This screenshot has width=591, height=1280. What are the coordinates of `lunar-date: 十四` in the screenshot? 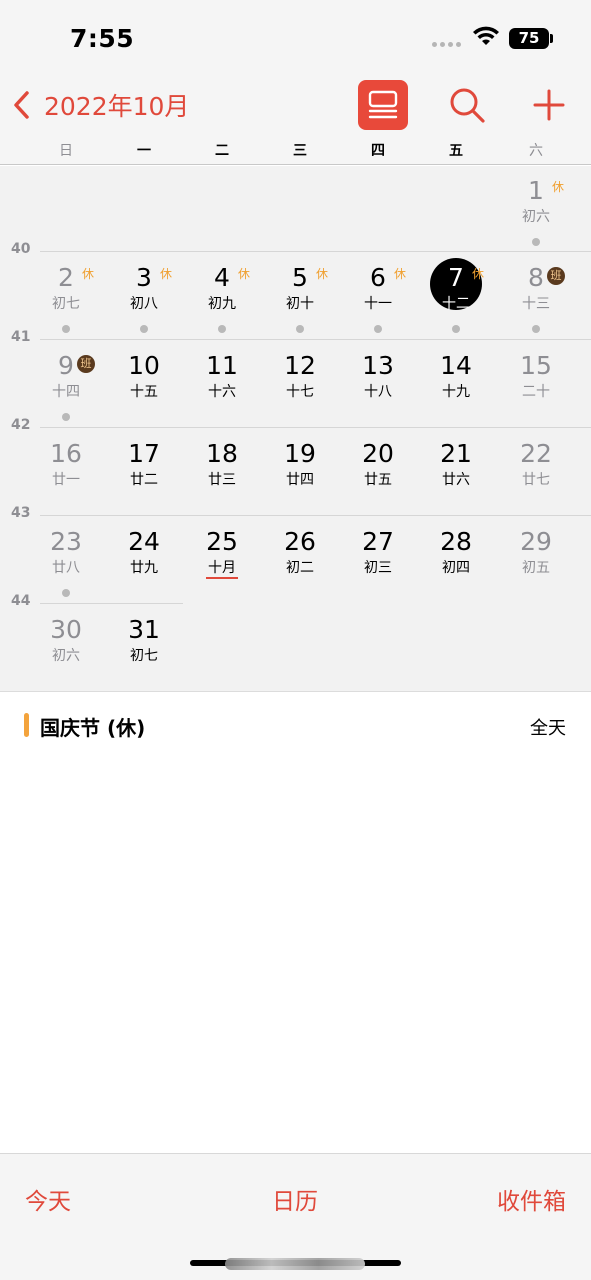 It's located at (66, 392).